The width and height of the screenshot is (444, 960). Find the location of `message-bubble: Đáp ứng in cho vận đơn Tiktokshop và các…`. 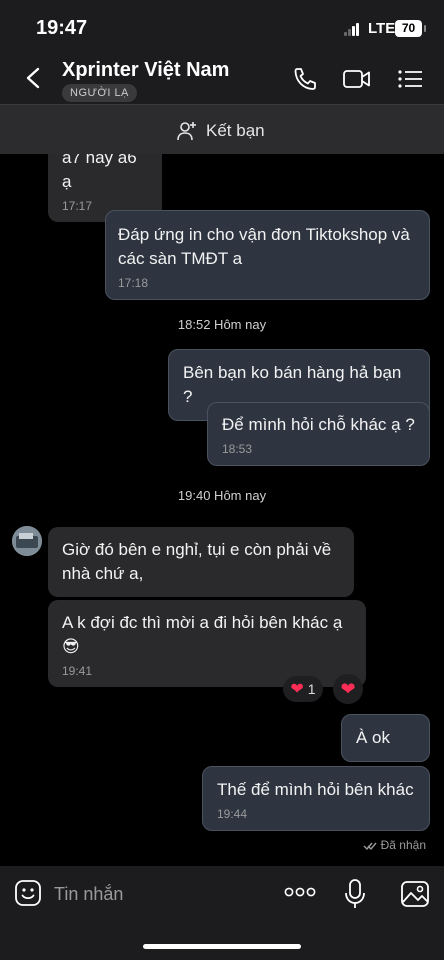

message-bubble: Đáp ứng in cho vận đơn Tiktokshop và các… is located at coordinates (267, 255).